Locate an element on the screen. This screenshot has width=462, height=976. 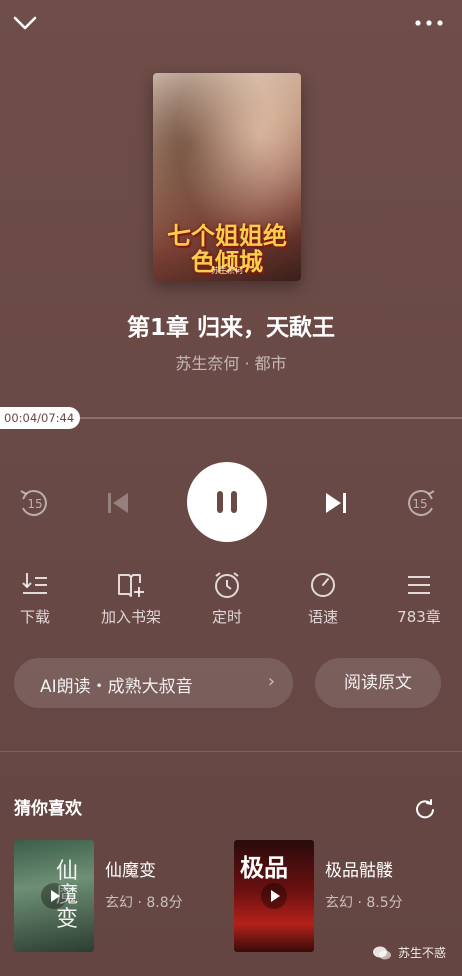
chapter-title: 第1章 归来，天歃王 is located at coordinates (230, 328).